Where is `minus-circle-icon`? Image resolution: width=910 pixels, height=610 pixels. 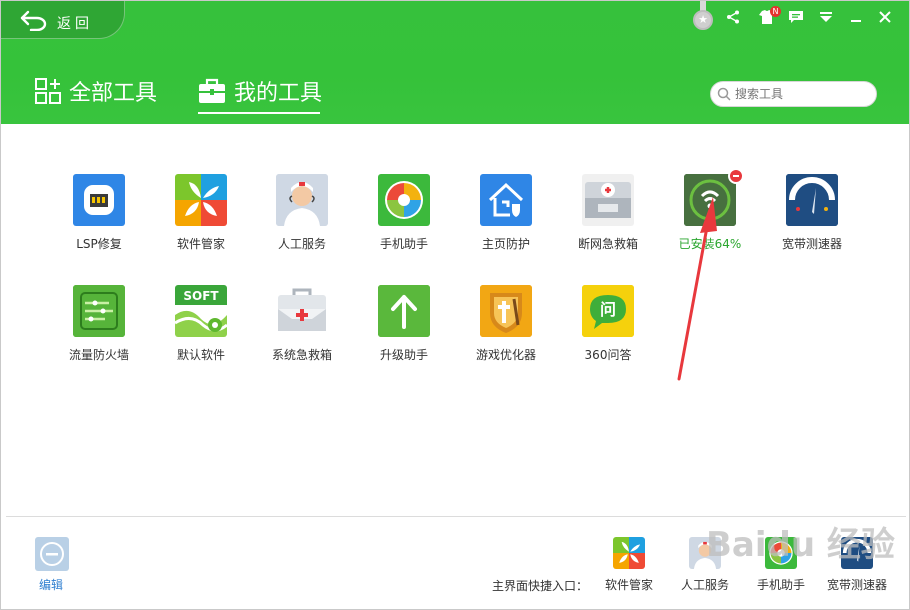
minus-circle-icon is located at coordinates (52, 554).